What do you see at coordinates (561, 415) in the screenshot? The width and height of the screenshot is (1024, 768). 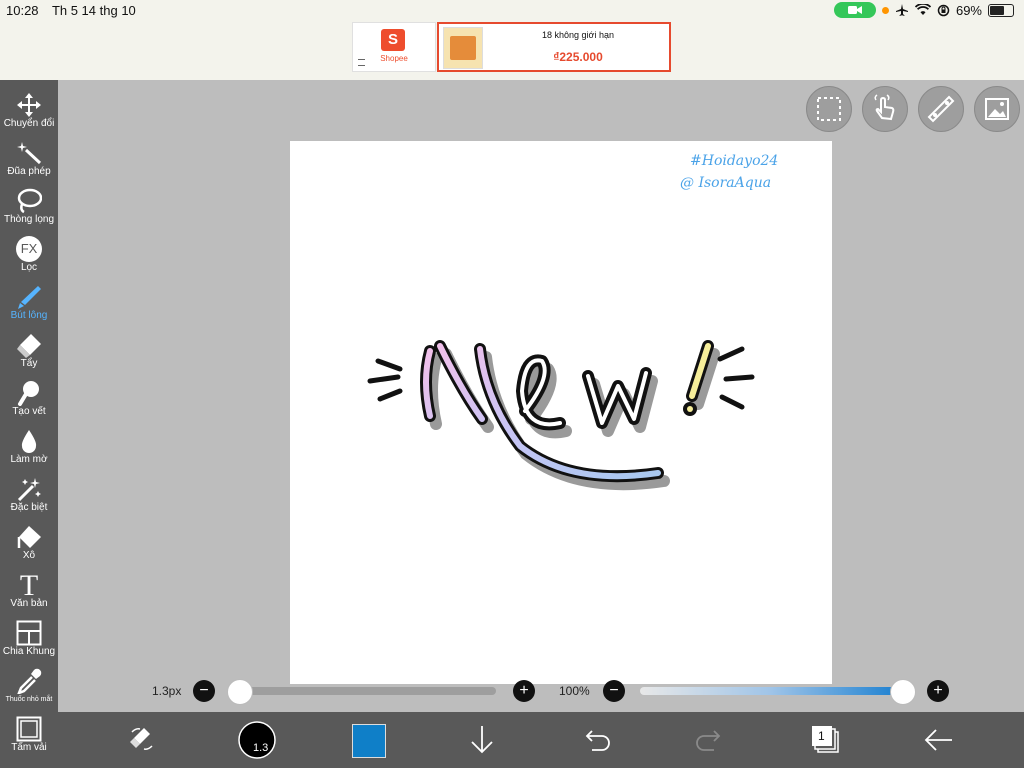 I see `artwork-new-lettering` at bounding box center [561, 415].